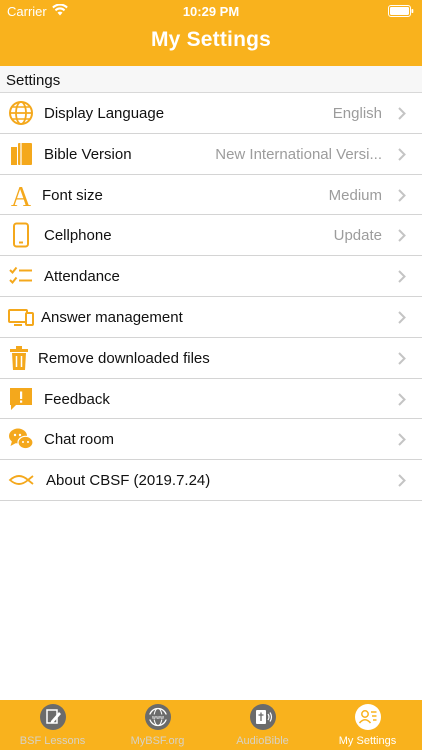 The image size is (422, 750). What do you see at coordinates (401, 11) in the screenshot?
I see `battery-icon` at bounding box center [401, 11].